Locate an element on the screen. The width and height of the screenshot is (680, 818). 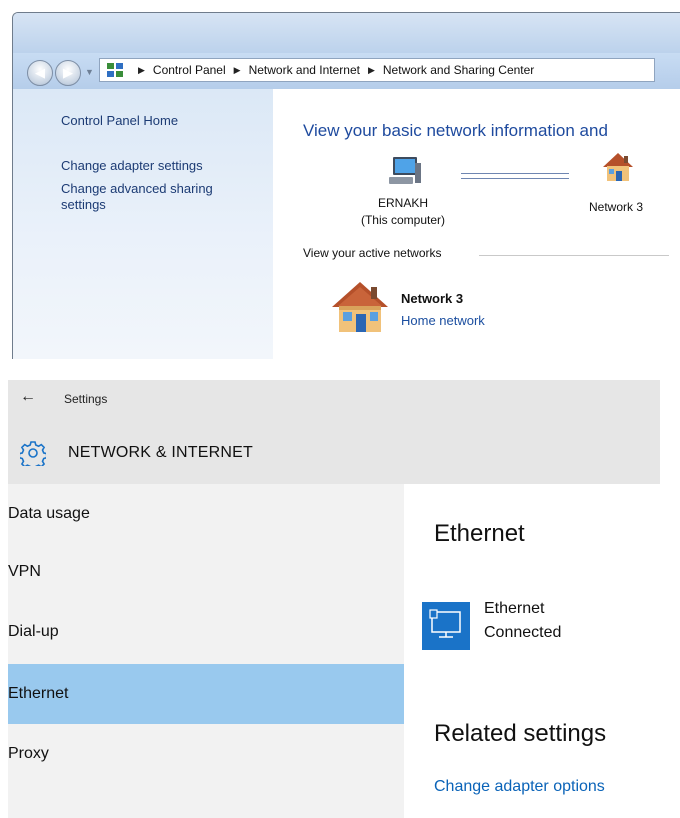
nav-item-label: VPN is located at coordinates (24, 571).